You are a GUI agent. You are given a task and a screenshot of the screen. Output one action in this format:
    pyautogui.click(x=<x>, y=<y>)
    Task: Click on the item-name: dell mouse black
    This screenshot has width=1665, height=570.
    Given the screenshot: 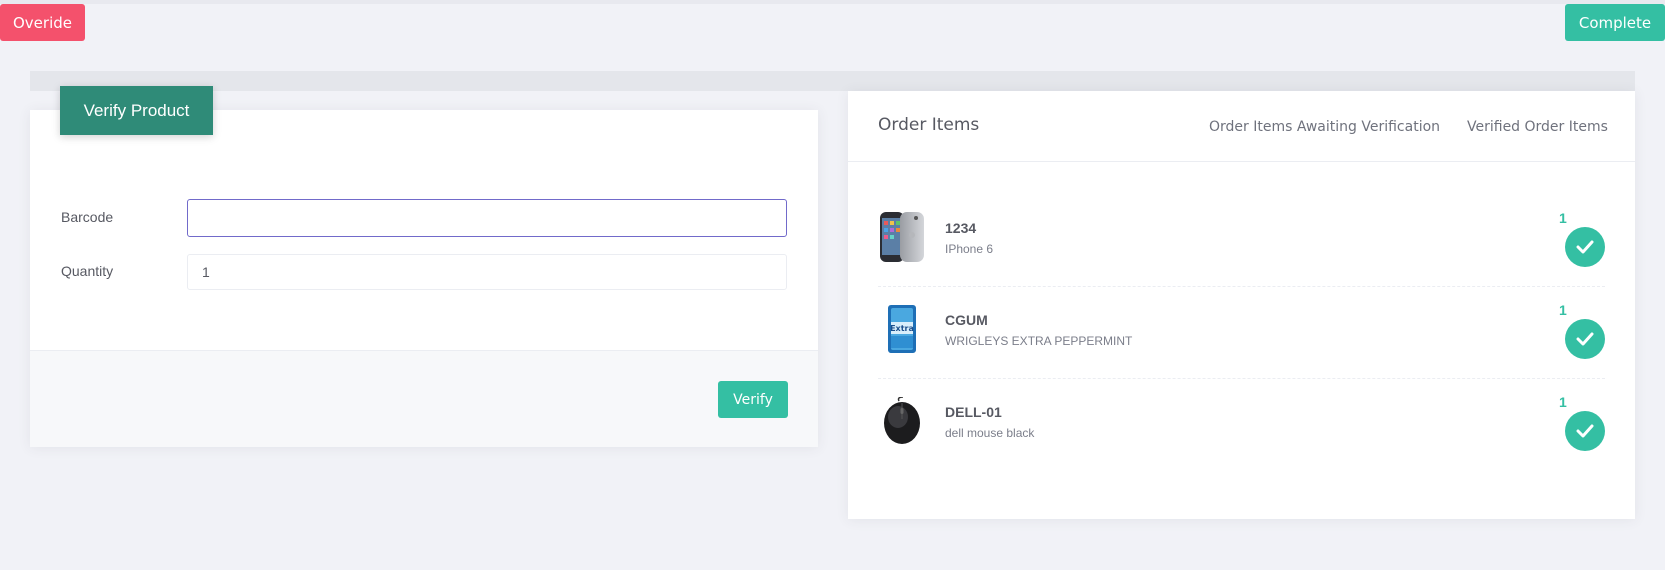 What is the action you would take?
    pyautogui.click(x=990, y=433)
    